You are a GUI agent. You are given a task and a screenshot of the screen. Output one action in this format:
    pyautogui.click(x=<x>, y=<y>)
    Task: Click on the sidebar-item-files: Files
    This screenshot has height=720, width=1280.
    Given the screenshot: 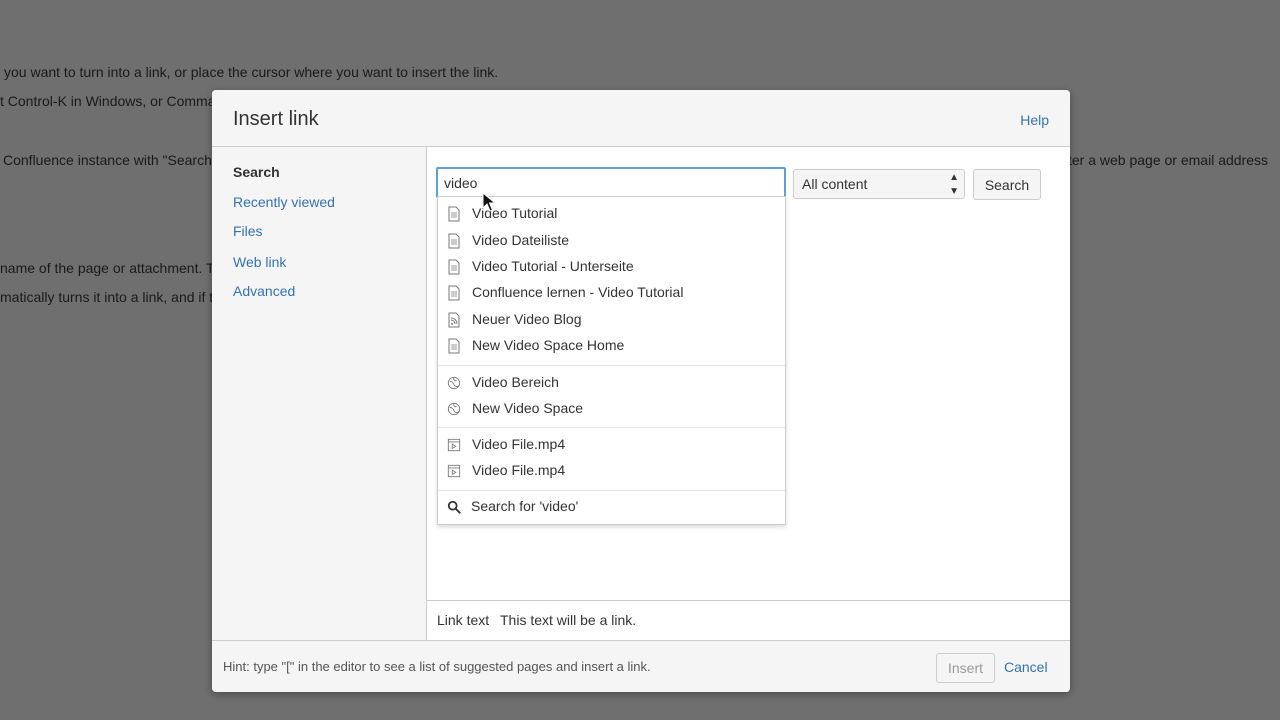 What is the action you would take?
    pyautogui.click(x=248, y=231)
    